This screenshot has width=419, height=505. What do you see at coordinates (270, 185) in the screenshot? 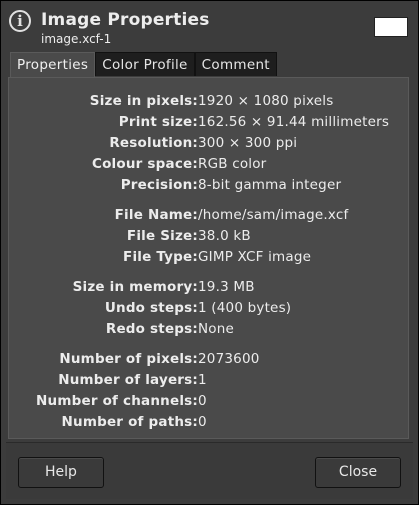
I see `property-value: 8-bit gamma integer` at bounding box center [270, 185].